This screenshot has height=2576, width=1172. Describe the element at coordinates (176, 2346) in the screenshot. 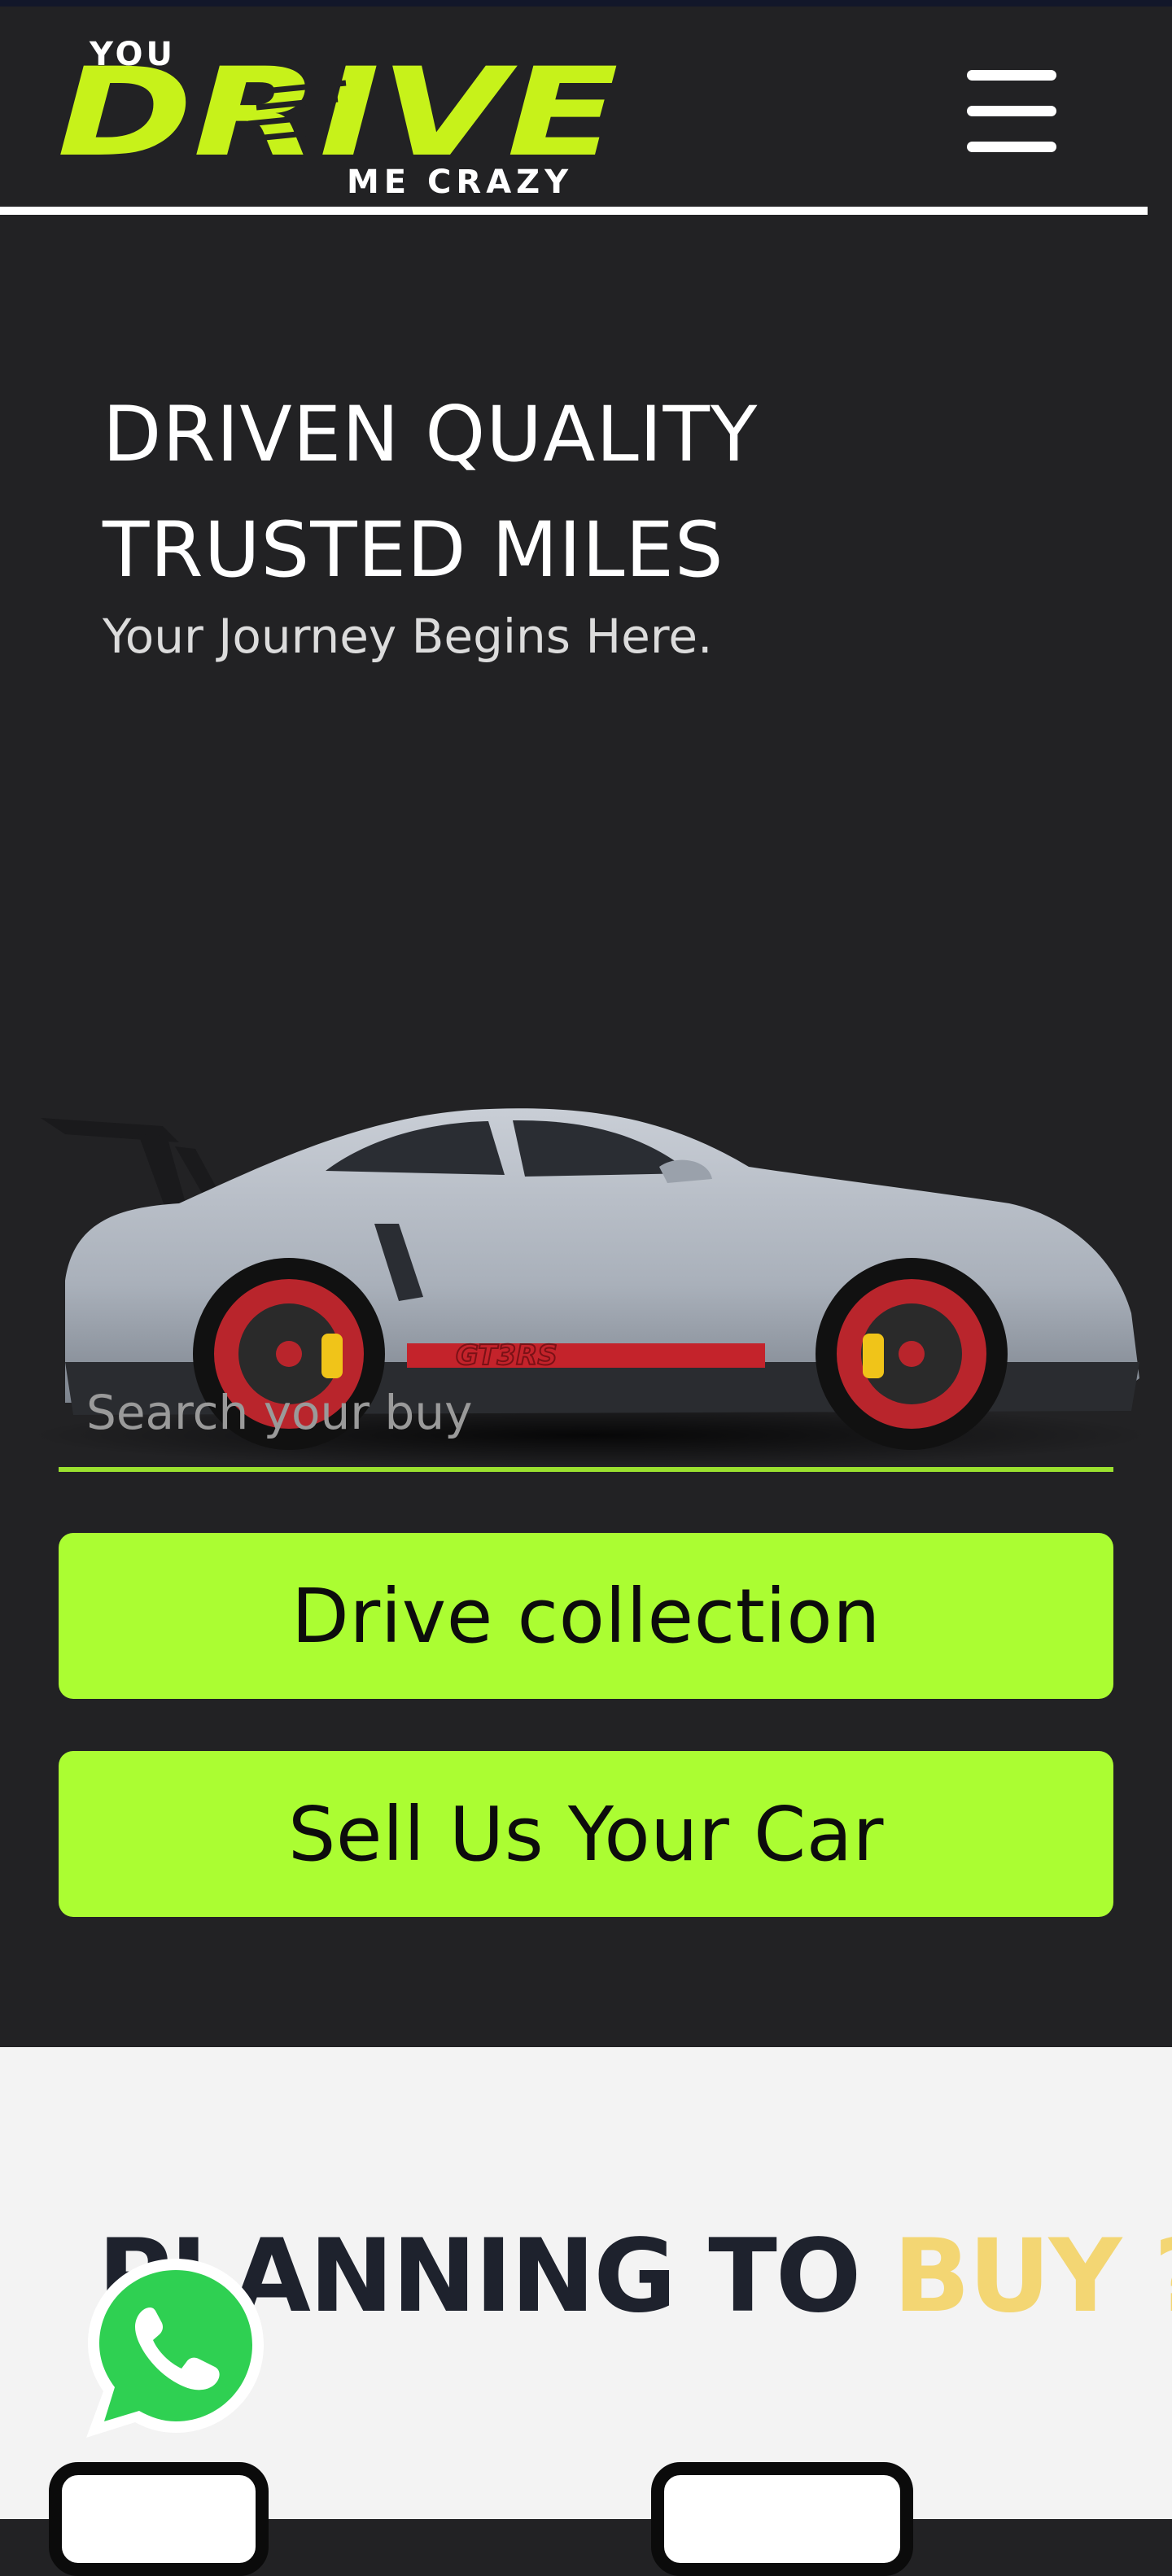

I see `whatsapp-icon` at that location.